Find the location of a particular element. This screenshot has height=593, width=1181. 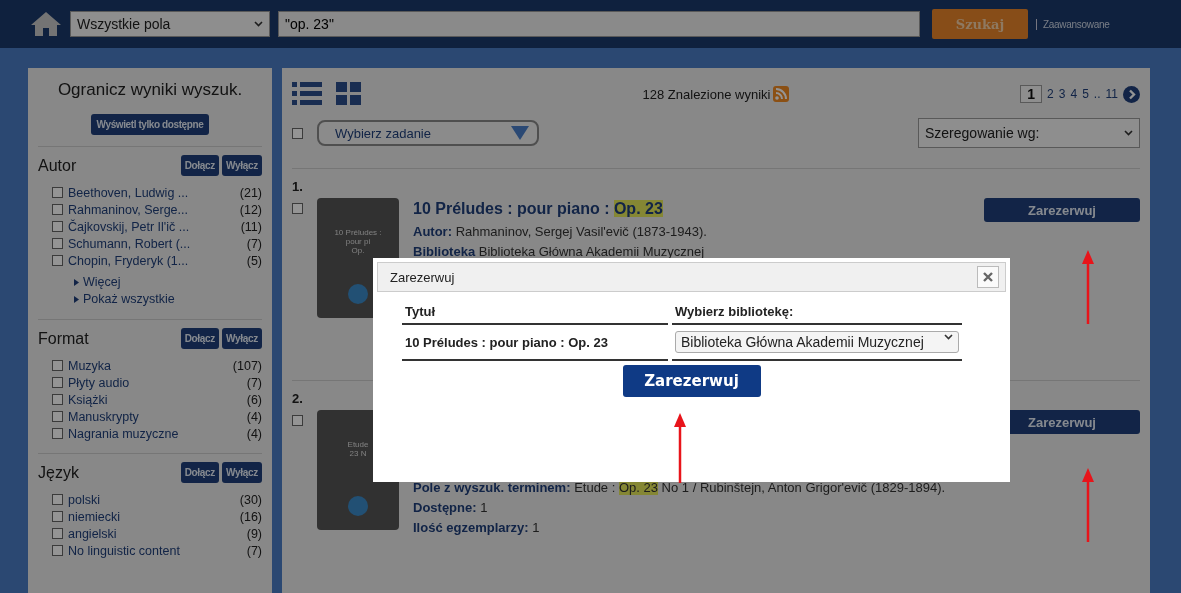

result-number: 2. is located at coordinates (297, 398).